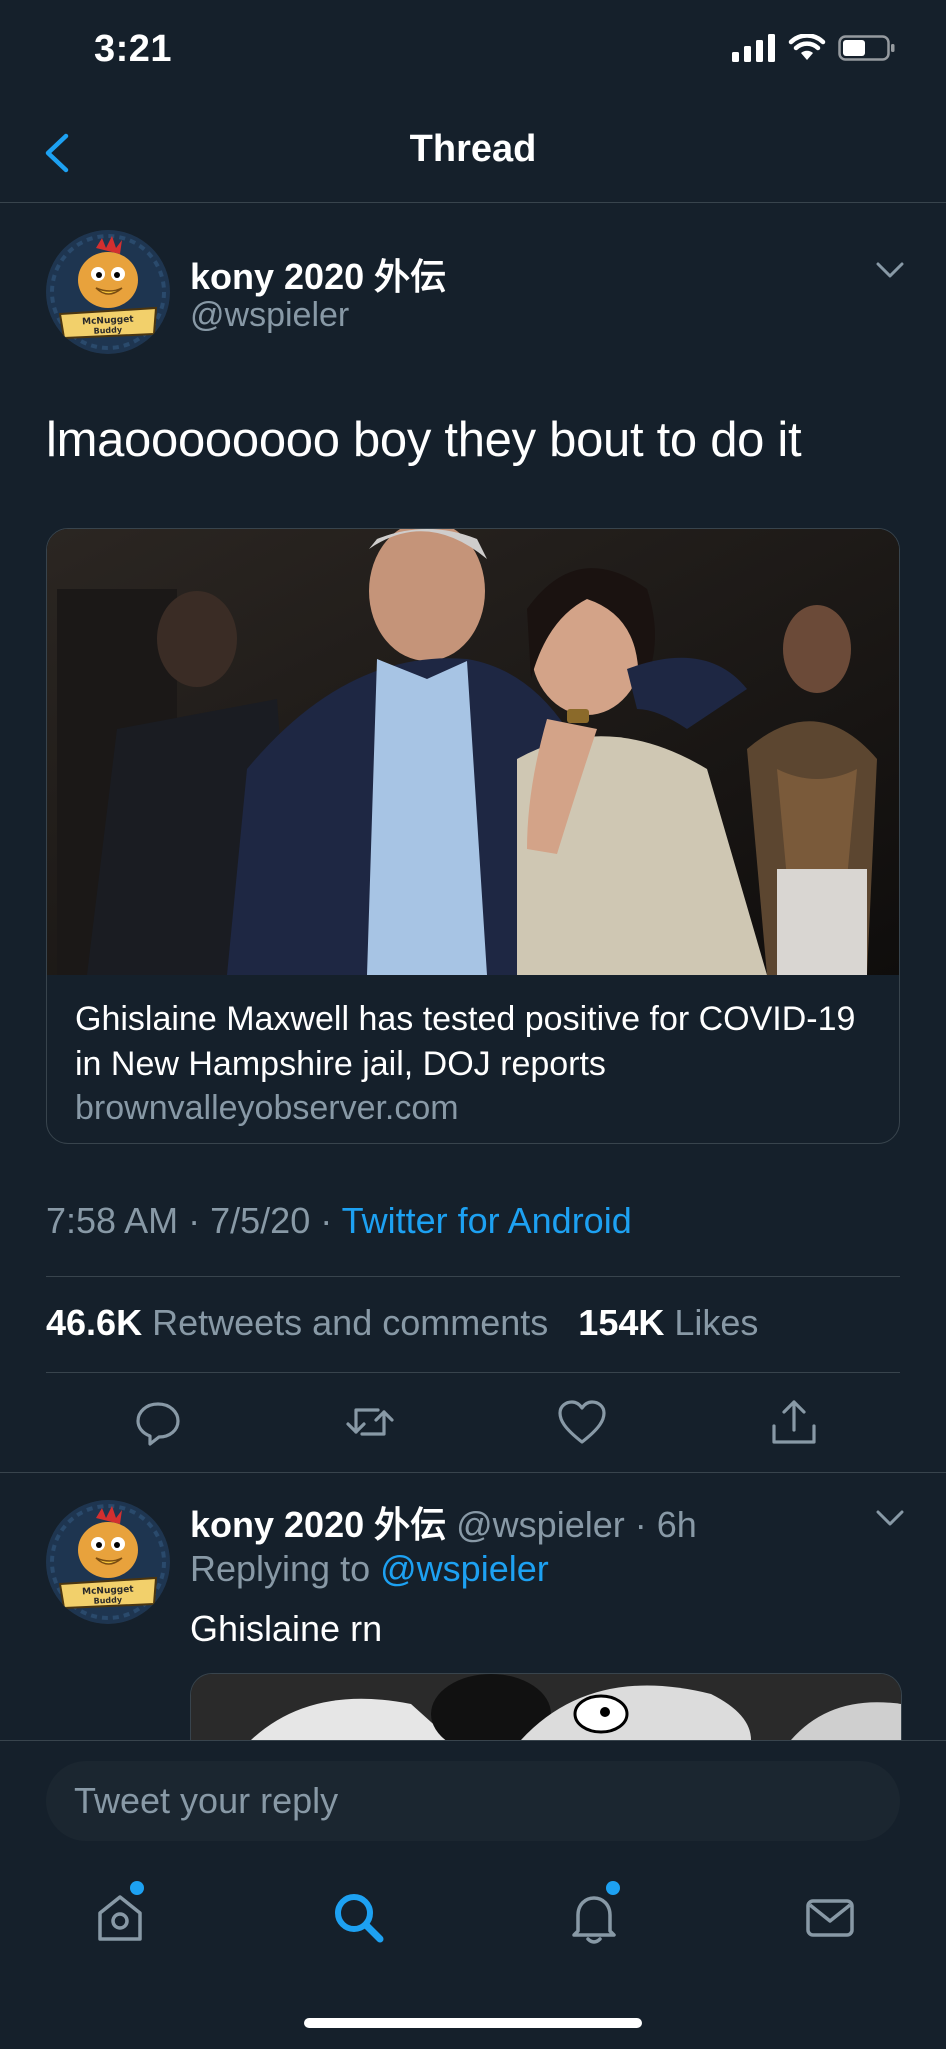 This screenshot has height=2049, width=946. I want to click on thread-header: Thread, so click(473, 151).